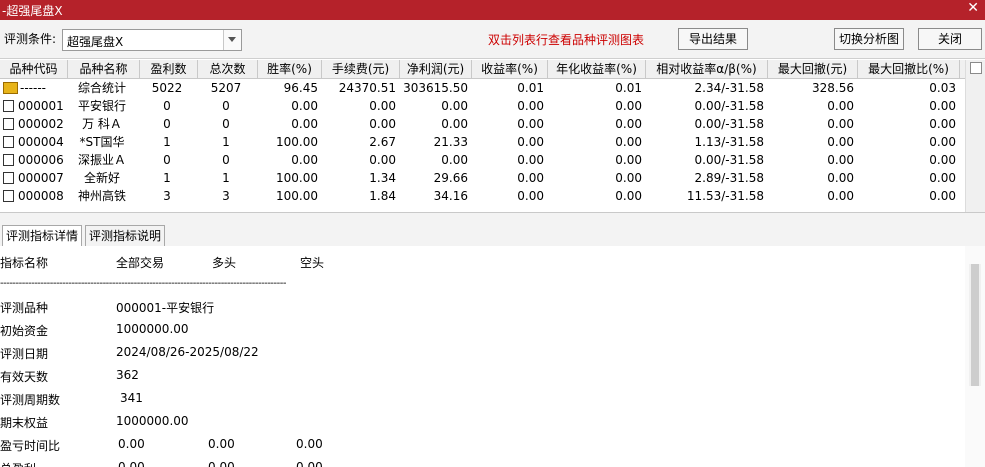 This screenshot has height=467, width=985. What do you see at coordinates (232, 40) in the screenshot?
I see `chevron-down-icon` at bounding box center [232, 40].